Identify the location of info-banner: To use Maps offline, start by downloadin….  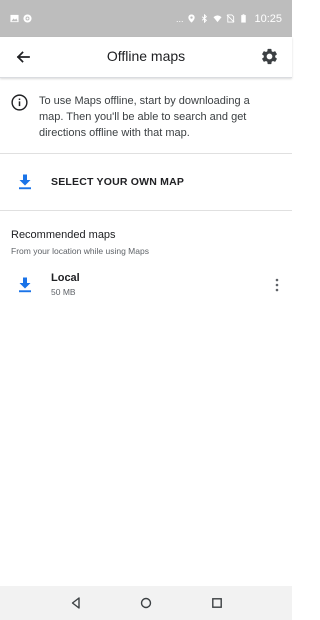
(146, 116).